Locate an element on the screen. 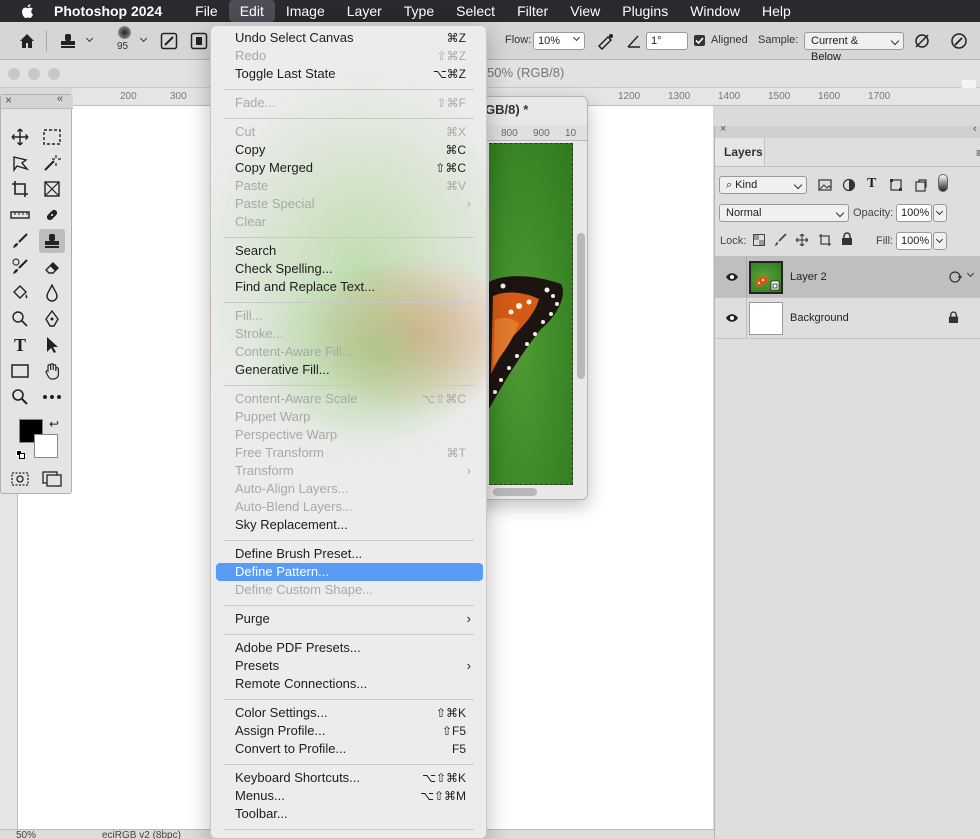 Image resolution: width=980 pixels, height=839 pixels. menu-view: View is located at coordinates (585, 11).